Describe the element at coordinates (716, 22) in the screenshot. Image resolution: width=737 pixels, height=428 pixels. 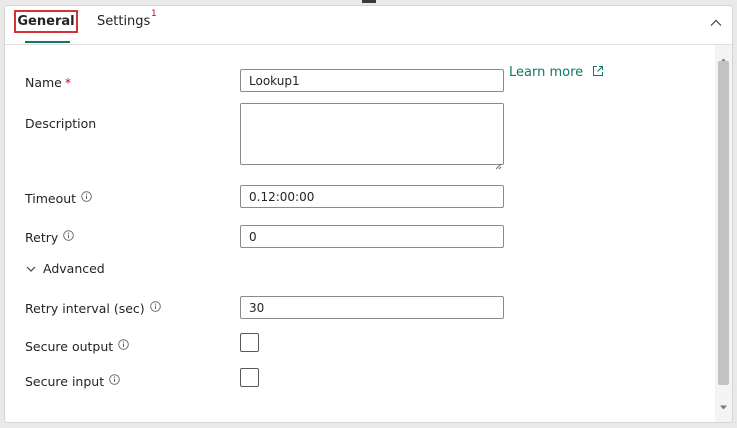
I see `chevron-up-icon` at that location.